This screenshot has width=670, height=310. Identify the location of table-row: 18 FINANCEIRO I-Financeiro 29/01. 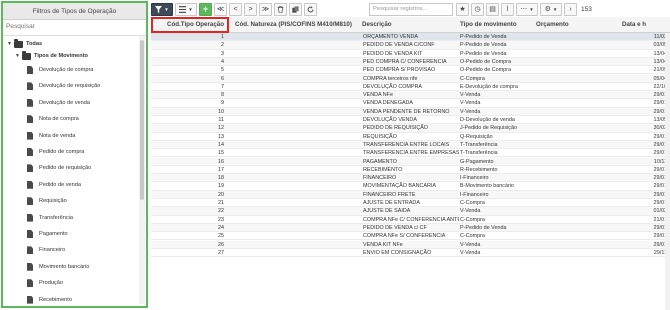
(410, 178).